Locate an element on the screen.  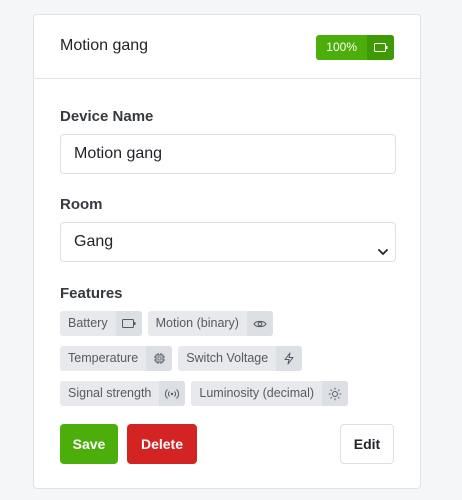
feature-tag-temperature: Temperature is located at coordinates (116, 358).